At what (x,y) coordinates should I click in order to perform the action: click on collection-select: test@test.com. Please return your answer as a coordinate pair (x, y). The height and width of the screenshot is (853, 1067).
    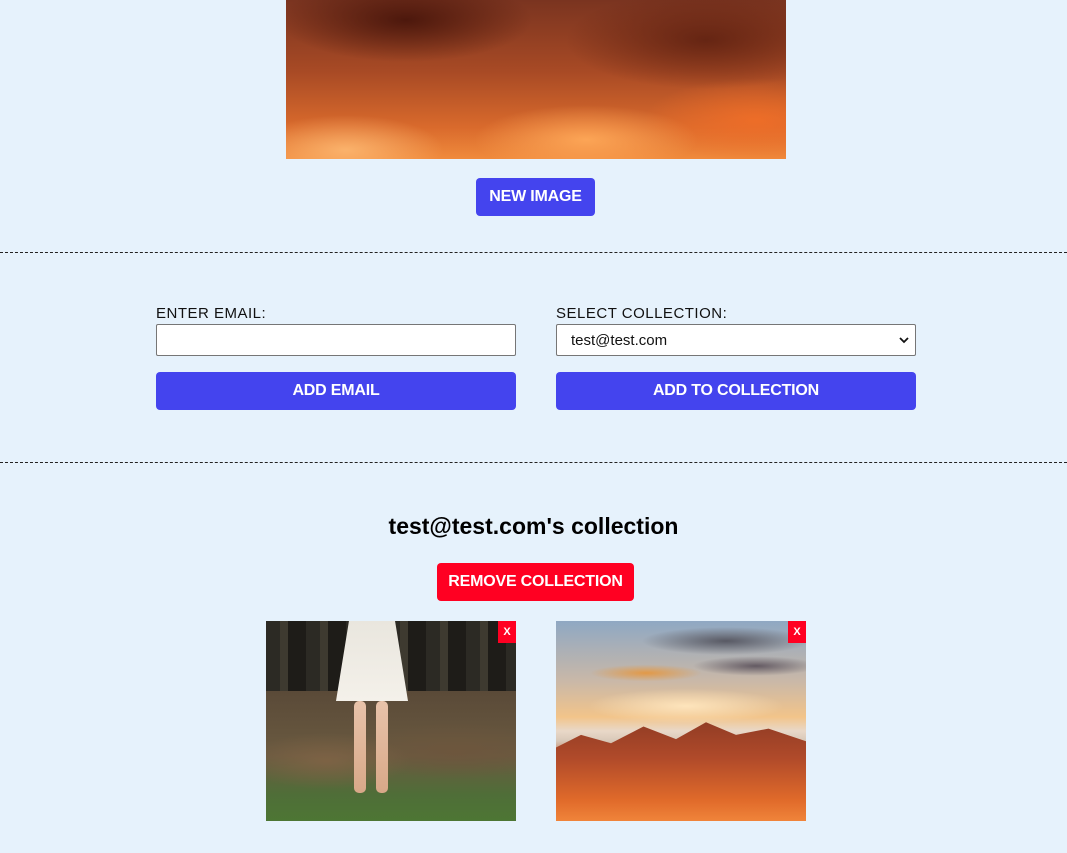
    Looking at the image, I should click on (736, 340).